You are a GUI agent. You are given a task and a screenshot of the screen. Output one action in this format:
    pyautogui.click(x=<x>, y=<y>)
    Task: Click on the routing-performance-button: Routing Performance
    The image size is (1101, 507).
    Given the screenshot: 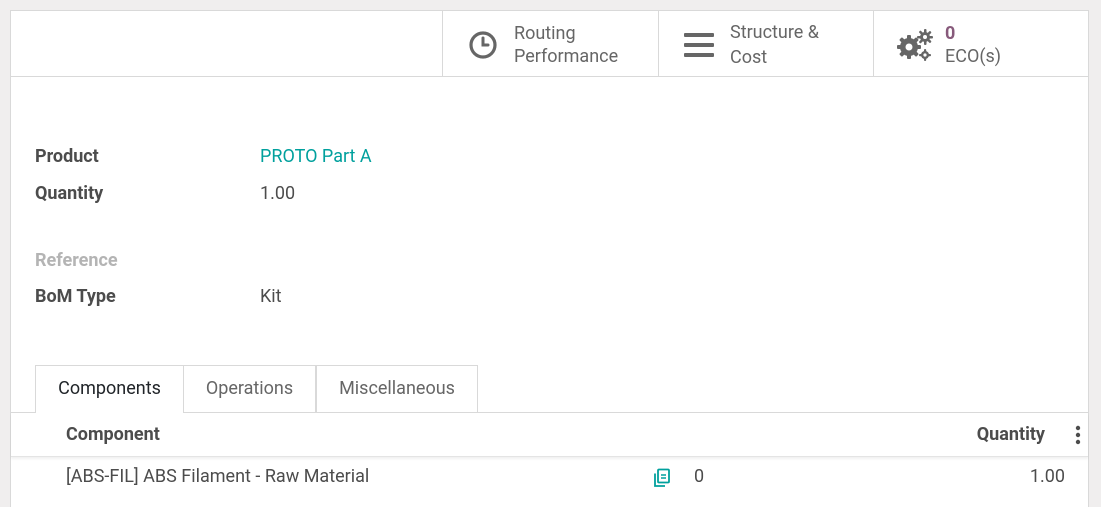 What is the action you would take?
    pyautogui.click(x=550, y=43)
    